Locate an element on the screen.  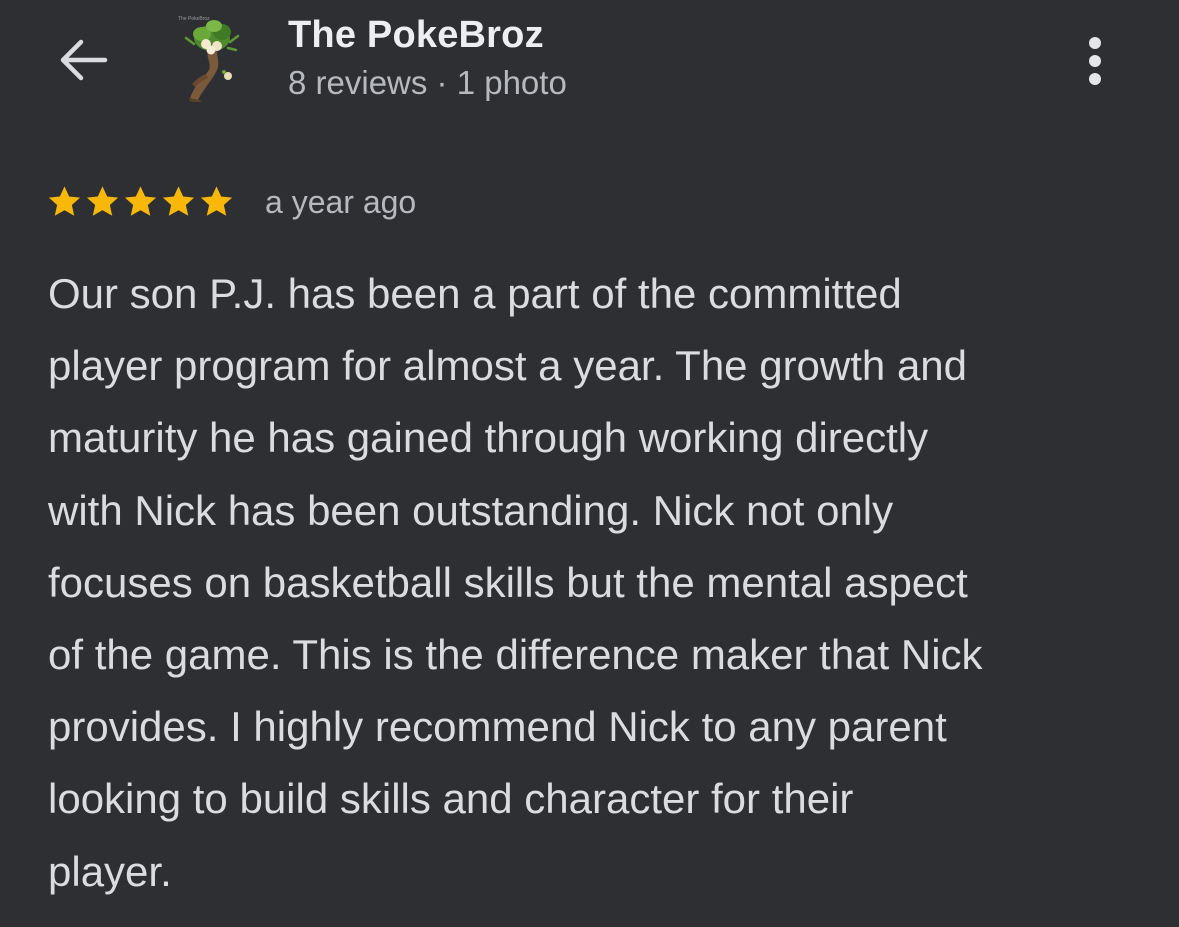
arrow-left-icon is located at coordinates (84, 60).